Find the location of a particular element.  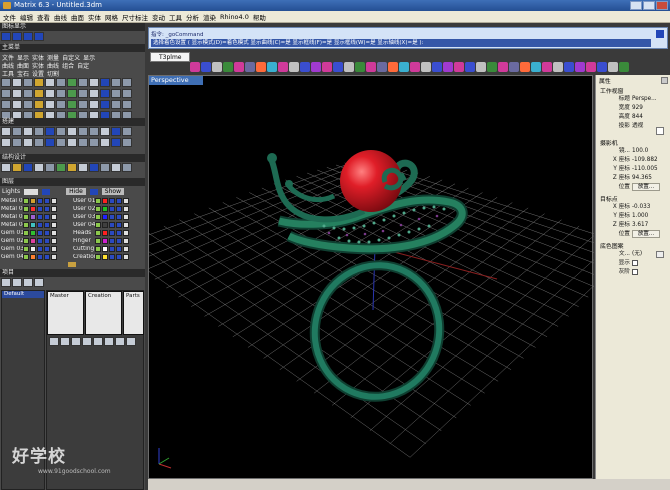

view-icon is located at coordinates (39, 36).